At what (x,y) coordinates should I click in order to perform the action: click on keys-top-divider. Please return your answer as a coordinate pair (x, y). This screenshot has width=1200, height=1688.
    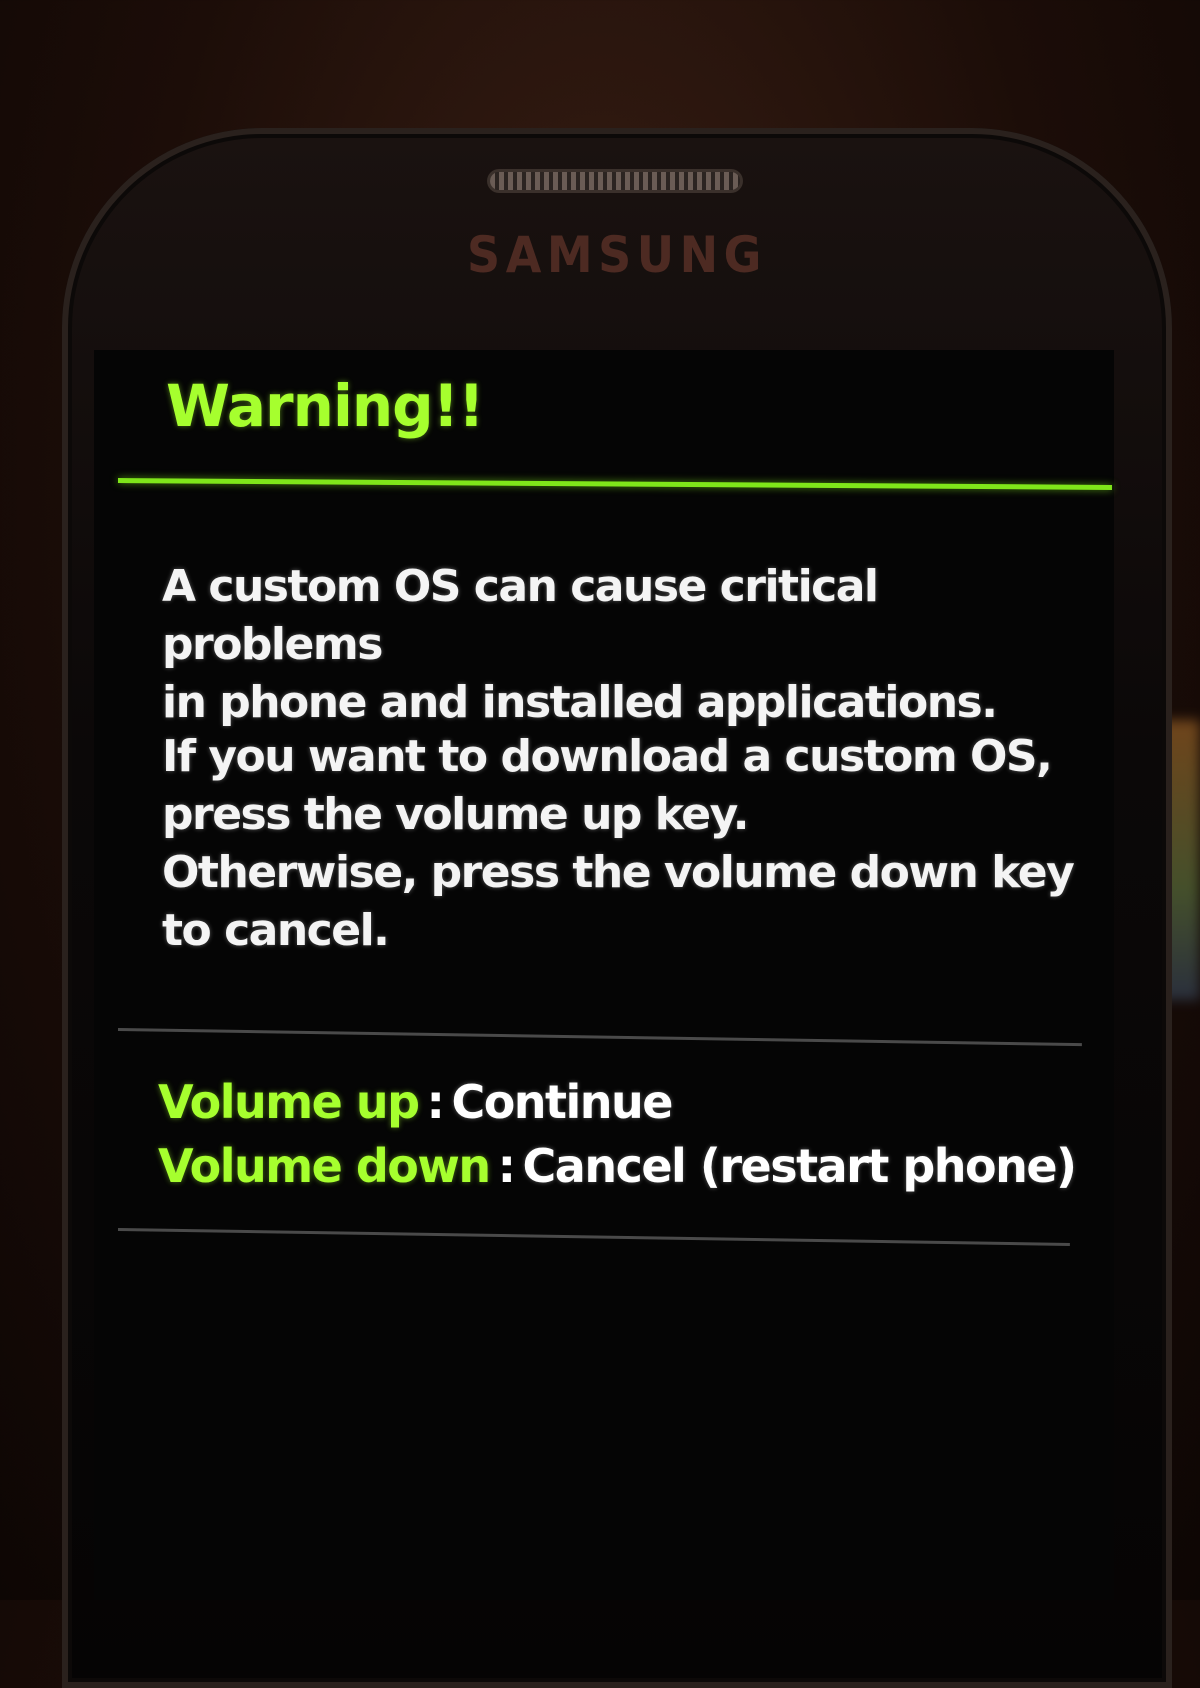
    Looking at the image, I should click on (599, 1037).